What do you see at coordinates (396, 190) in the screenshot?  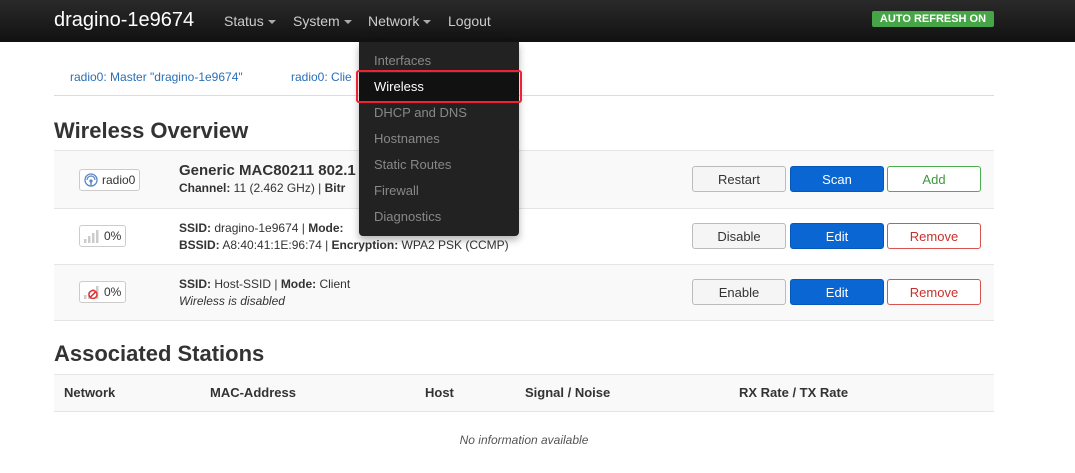 I see `menu-item-firewall: Firewall` at bounding box center [396, 190].